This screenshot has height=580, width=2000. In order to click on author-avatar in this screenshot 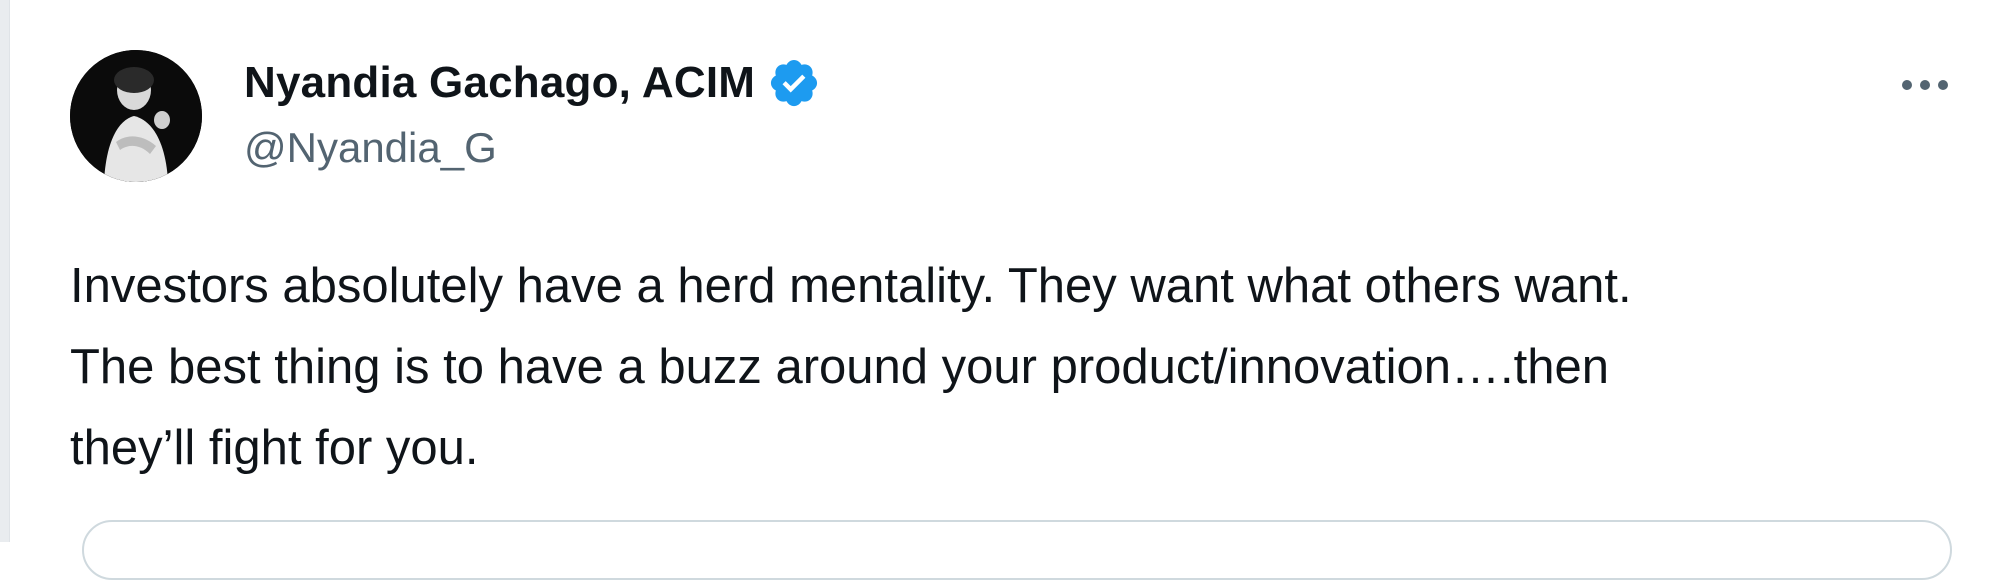, I will do `click(136, 116)`.